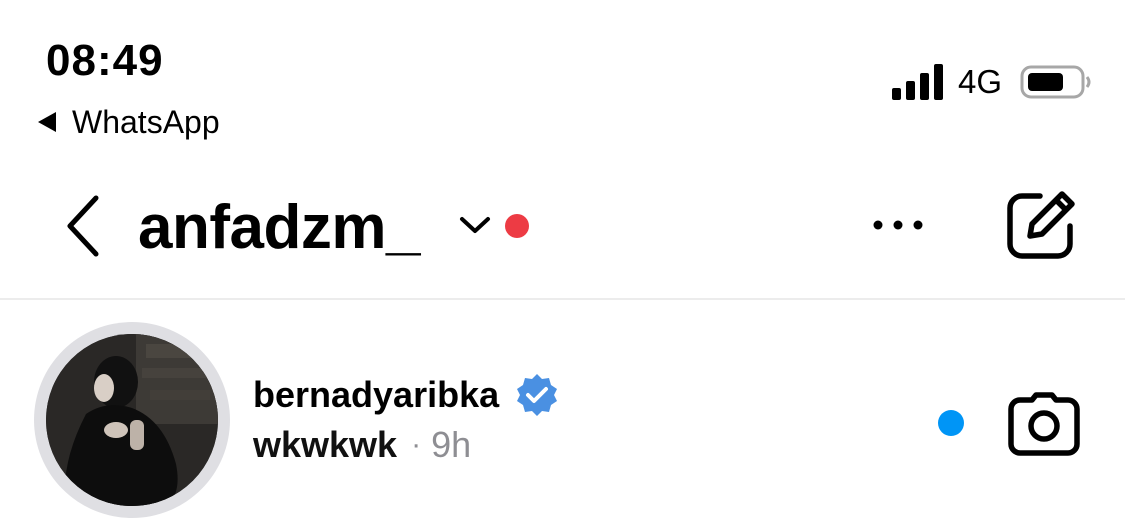 The width and height of the screenshot is (1125, 531). What do you see at coordinates (517, 226) in the screenshot?
I see `notification-dot` at bounding box center [517, 226].